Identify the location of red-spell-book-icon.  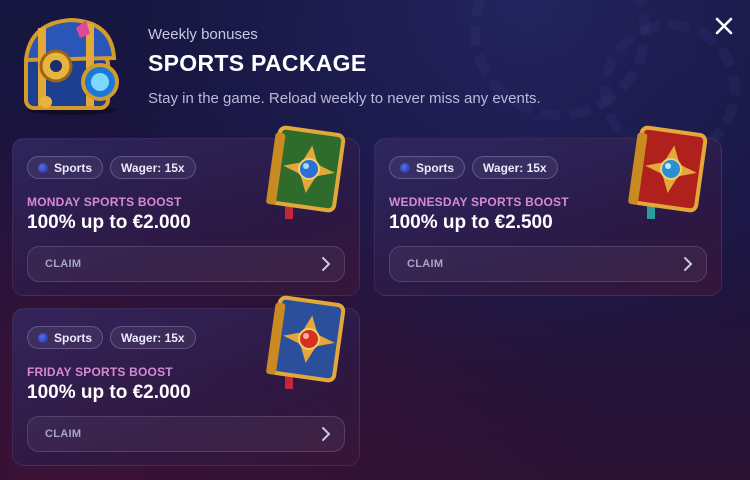
(668, 173).